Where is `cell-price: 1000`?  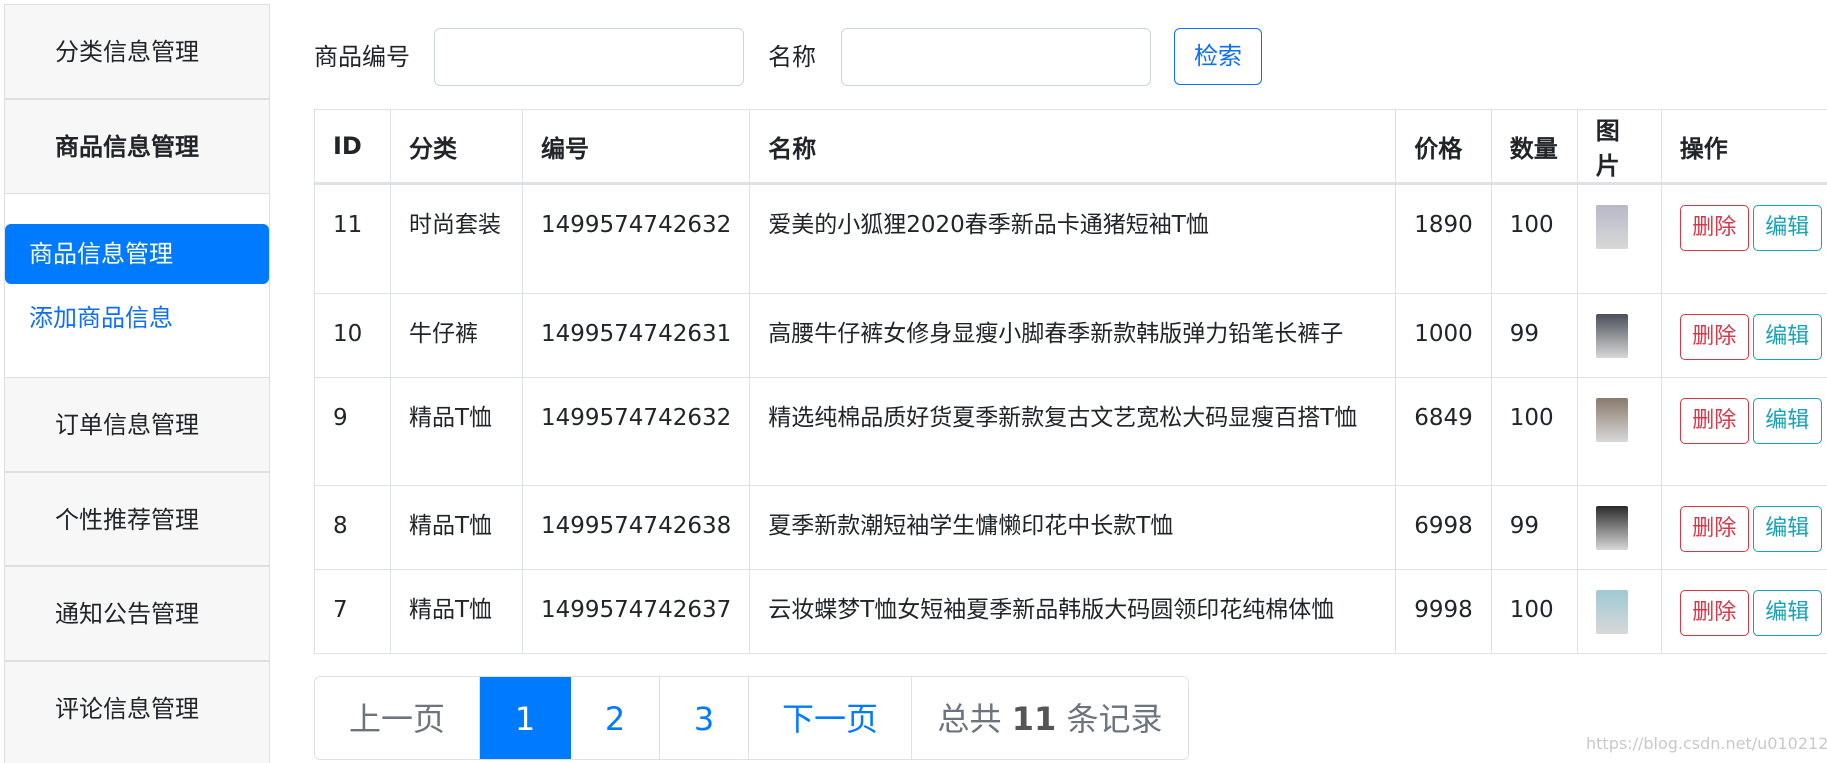
cell-price: 1000 is located at coordinates (1443, 335).